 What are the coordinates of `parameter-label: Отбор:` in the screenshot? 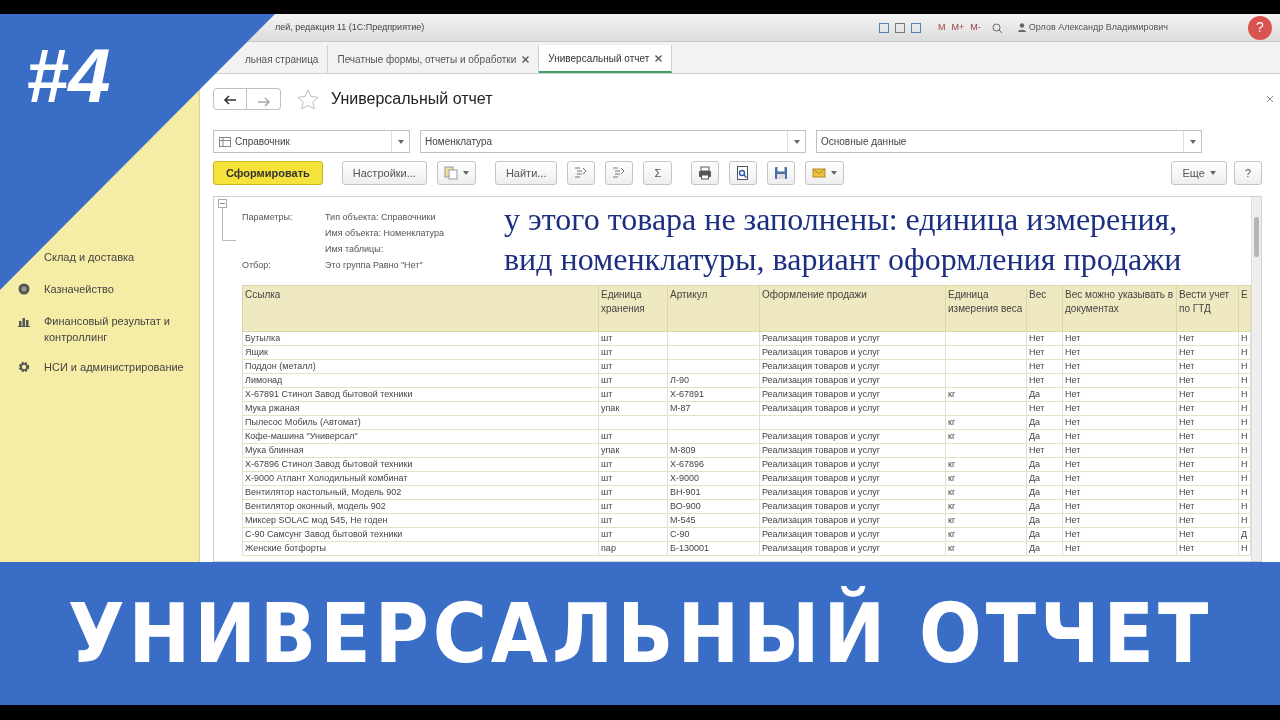 It's located at (257, 265).